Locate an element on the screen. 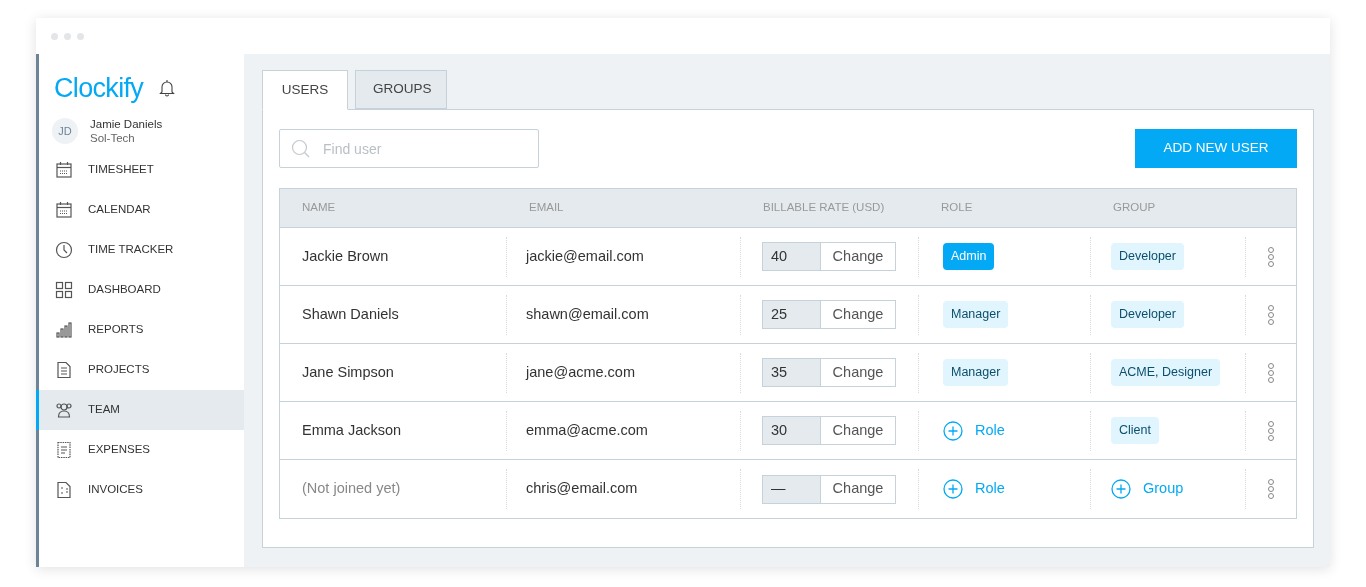  invoice-icon is located at coordinates (64, 490).